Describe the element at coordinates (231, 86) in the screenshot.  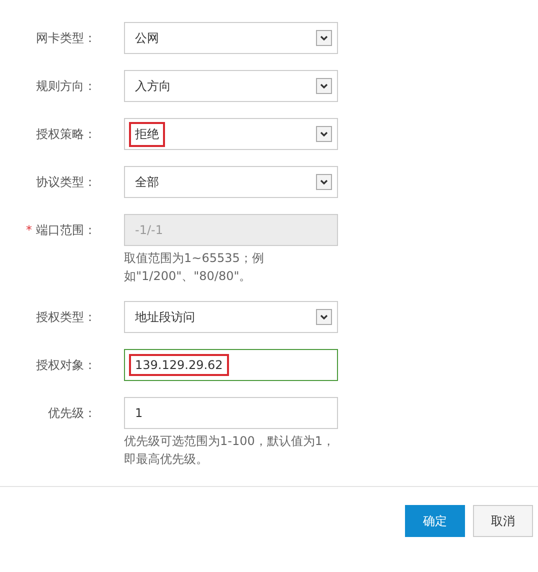
I see `dropdown: 入方向` at that location.